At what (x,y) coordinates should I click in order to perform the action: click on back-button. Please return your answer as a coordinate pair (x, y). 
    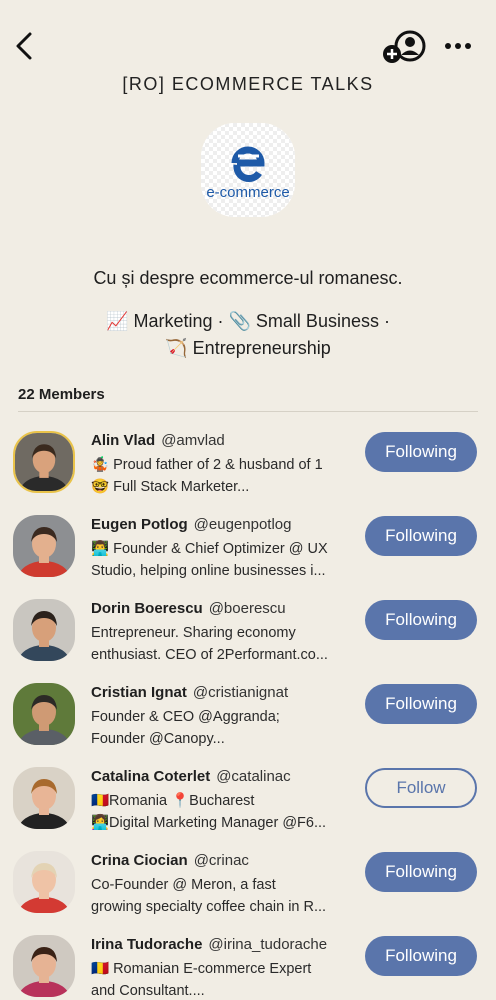
    Looking at the image, I should click on (25, 46).